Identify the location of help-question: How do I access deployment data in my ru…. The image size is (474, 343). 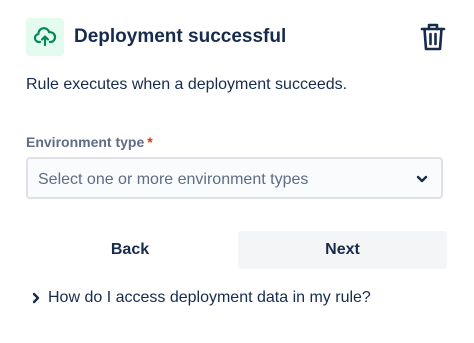
(209, 297).